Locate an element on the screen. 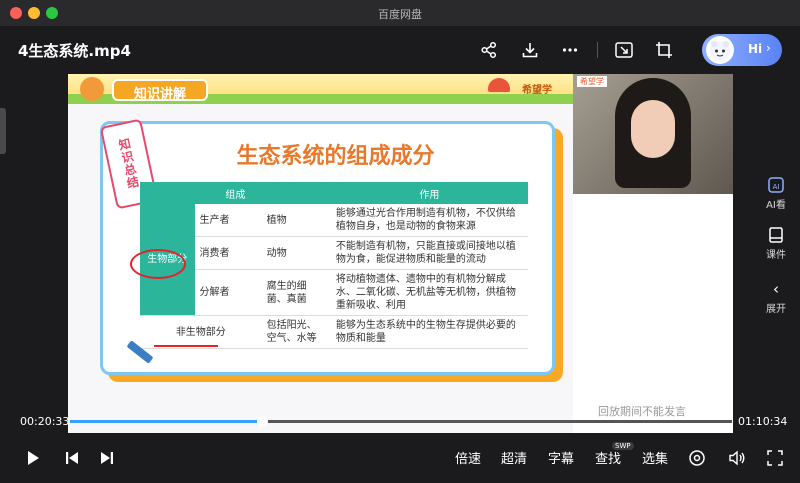 The width and height of the screenshot is (800, 483). title-bar: 百度网盘 is located at coordinates (400, 13).